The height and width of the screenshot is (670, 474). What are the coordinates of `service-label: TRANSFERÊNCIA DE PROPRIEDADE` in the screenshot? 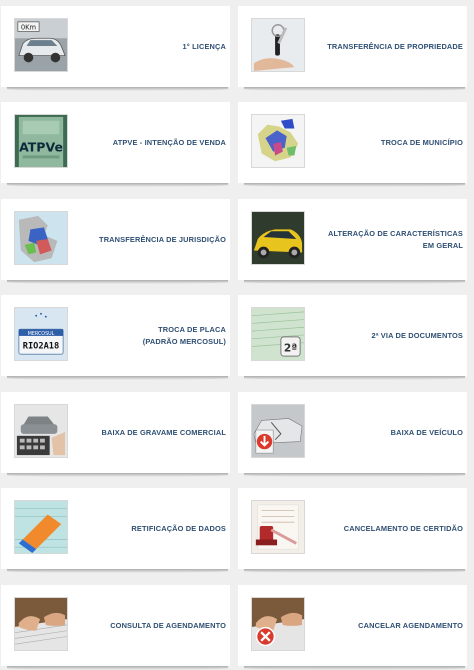 It's located at (395, 46).